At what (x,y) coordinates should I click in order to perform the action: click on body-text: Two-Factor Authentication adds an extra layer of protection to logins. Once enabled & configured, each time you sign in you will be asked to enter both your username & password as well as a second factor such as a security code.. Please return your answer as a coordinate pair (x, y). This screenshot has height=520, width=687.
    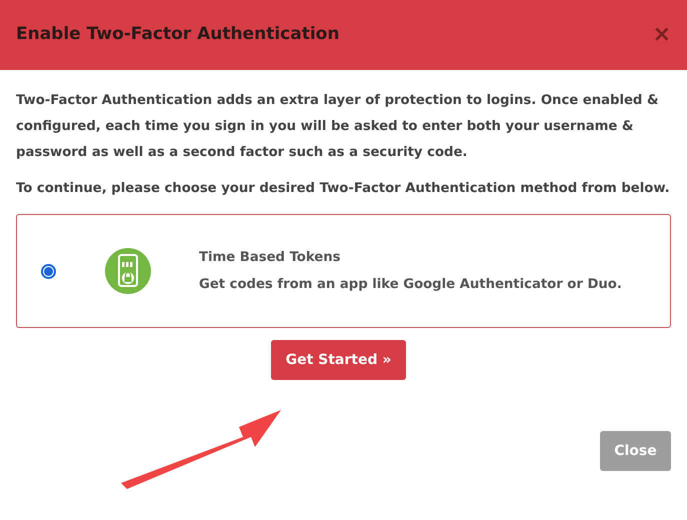
    Looking at the image, I should click on (338, 127).